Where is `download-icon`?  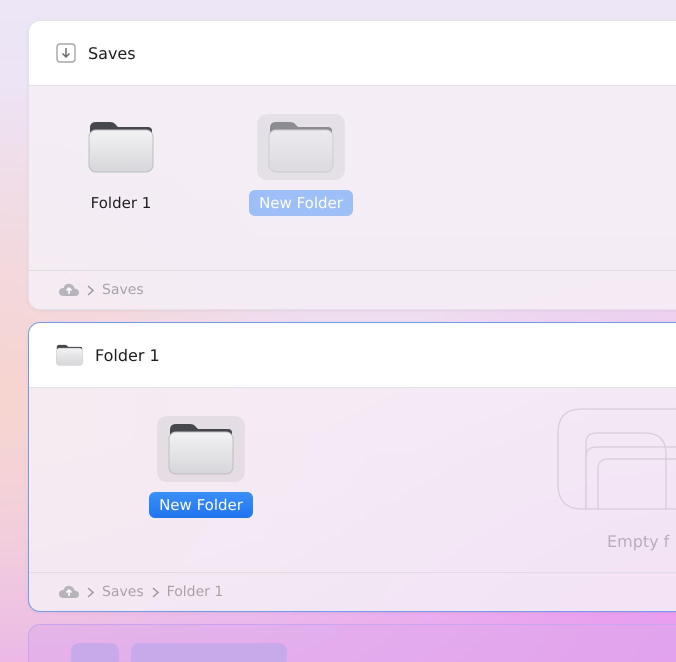 download-icon is located at coordinates (66, 53).